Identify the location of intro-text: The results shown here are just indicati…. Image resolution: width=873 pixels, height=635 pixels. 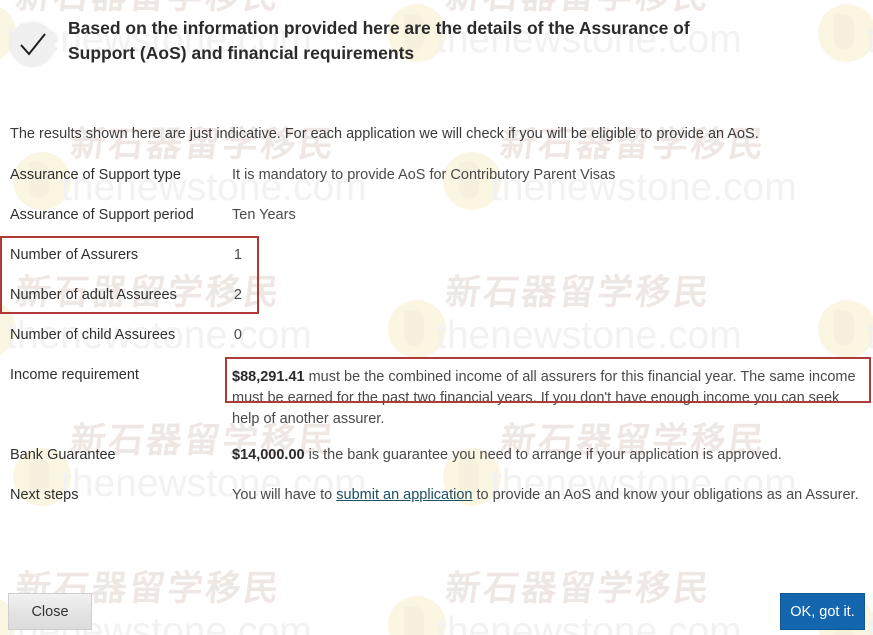
(384, 134).